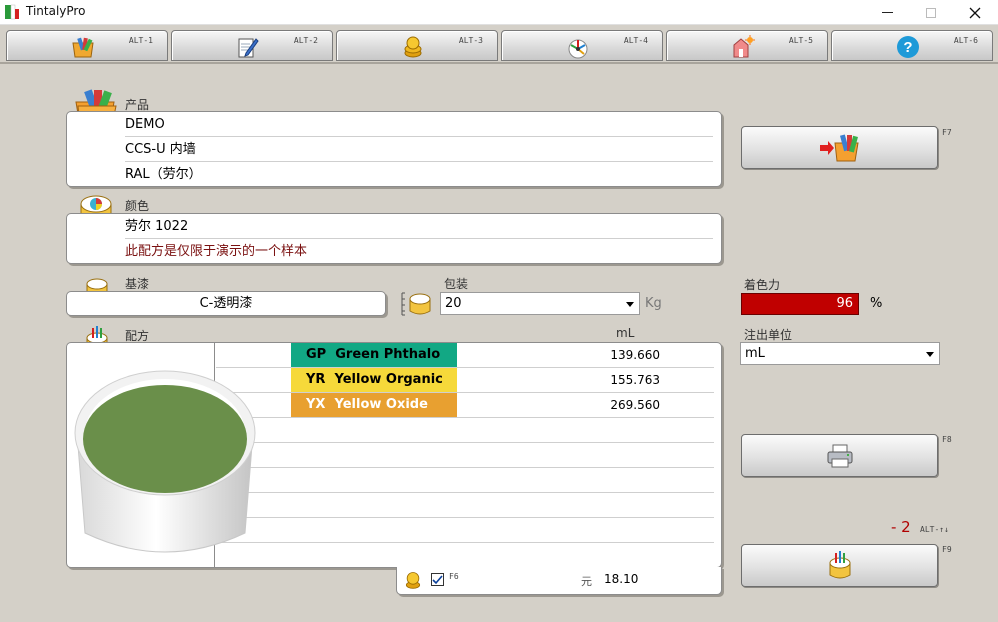 The width and height of the screenshot is (998, 622). I want to click on colorant-chip: GP Green Phthalo, so click(374, 355).